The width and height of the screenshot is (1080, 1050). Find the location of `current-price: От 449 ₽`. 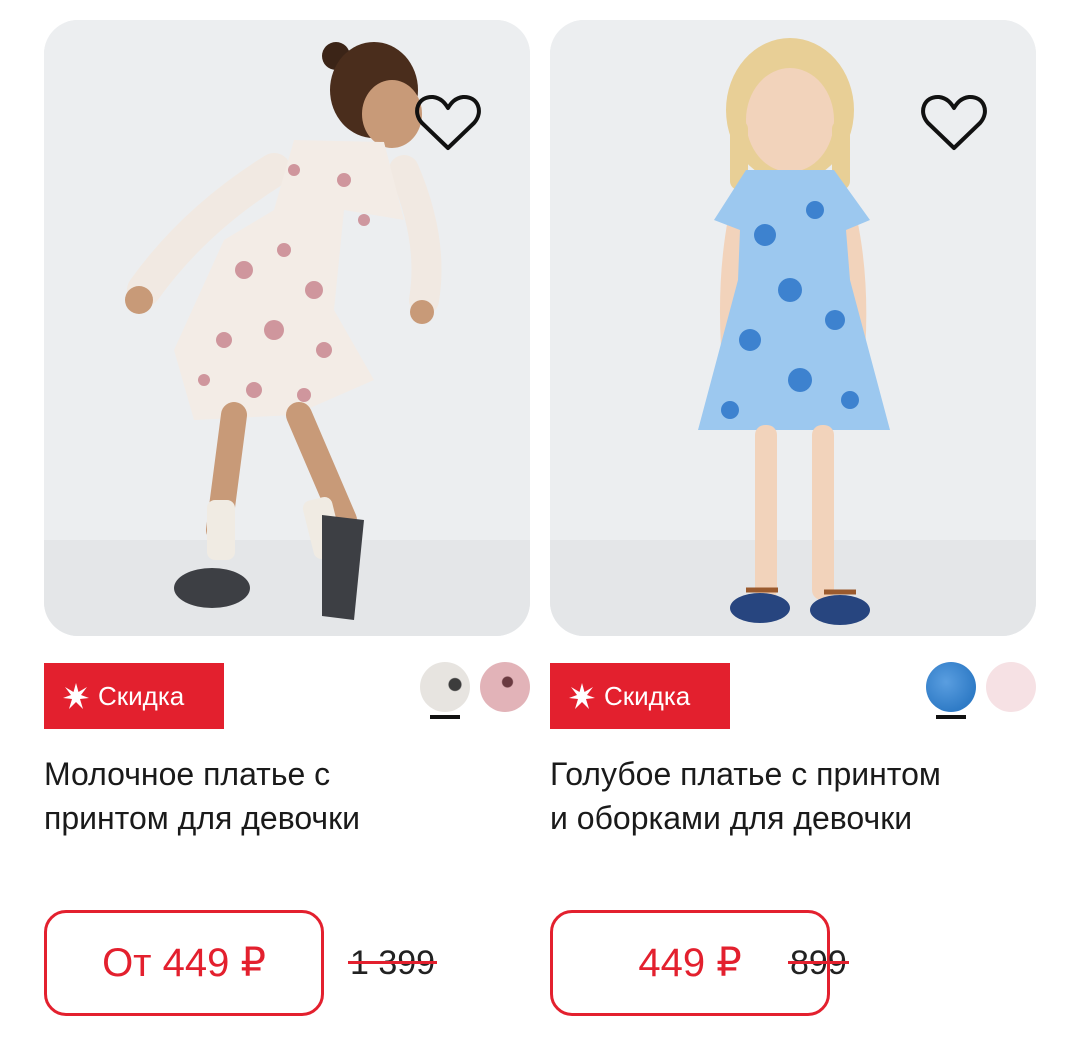

current-price: От 449 ₽ is located at coordinates (184, 963).